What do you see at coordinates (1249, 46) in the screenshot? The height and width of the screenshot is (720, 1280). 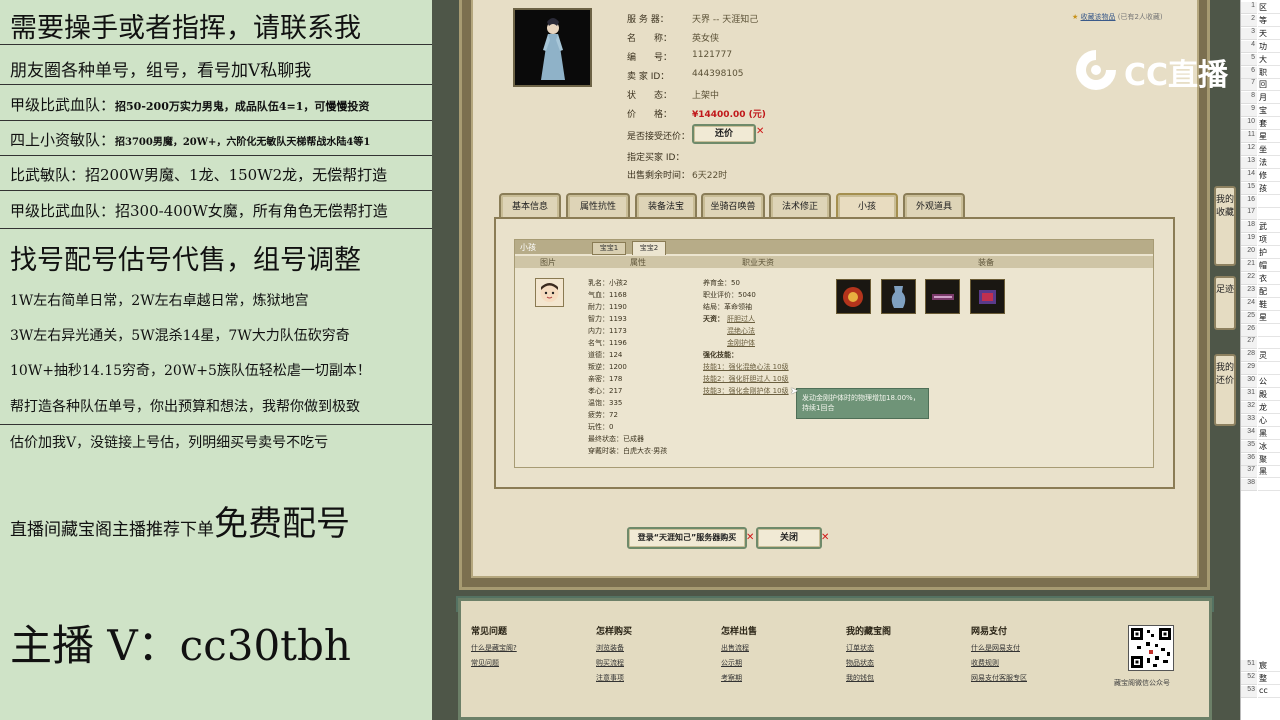 I see `sheet-row-number: 4` at bounding box center [1249, 46].